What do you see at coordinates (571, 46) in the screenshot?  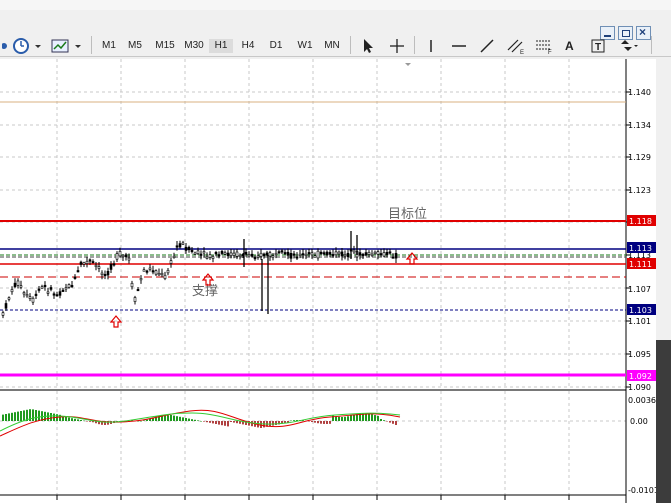 I see `text-tool-icon: A` at bounding box center [571, 46].